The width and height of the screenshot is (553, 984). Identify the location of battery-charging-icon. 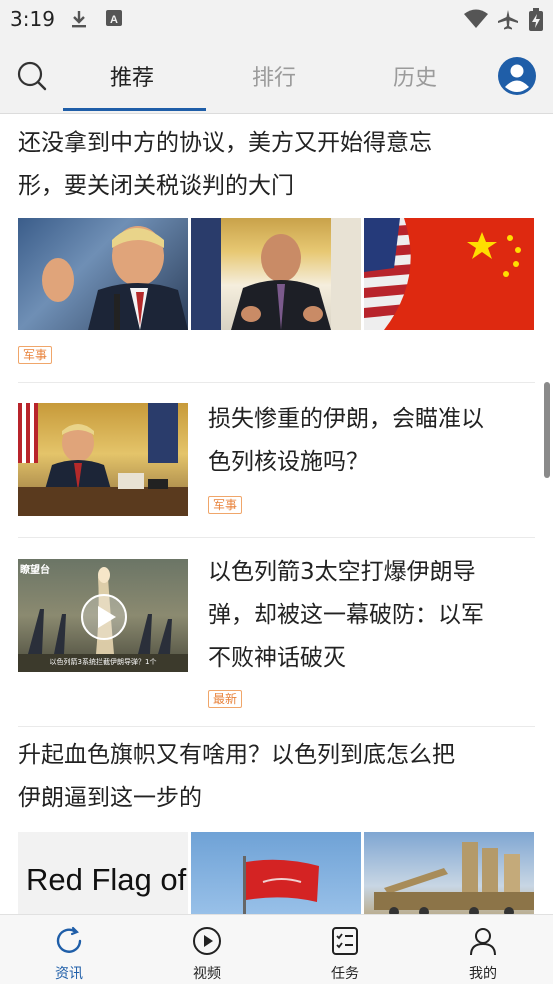
(536, 22).